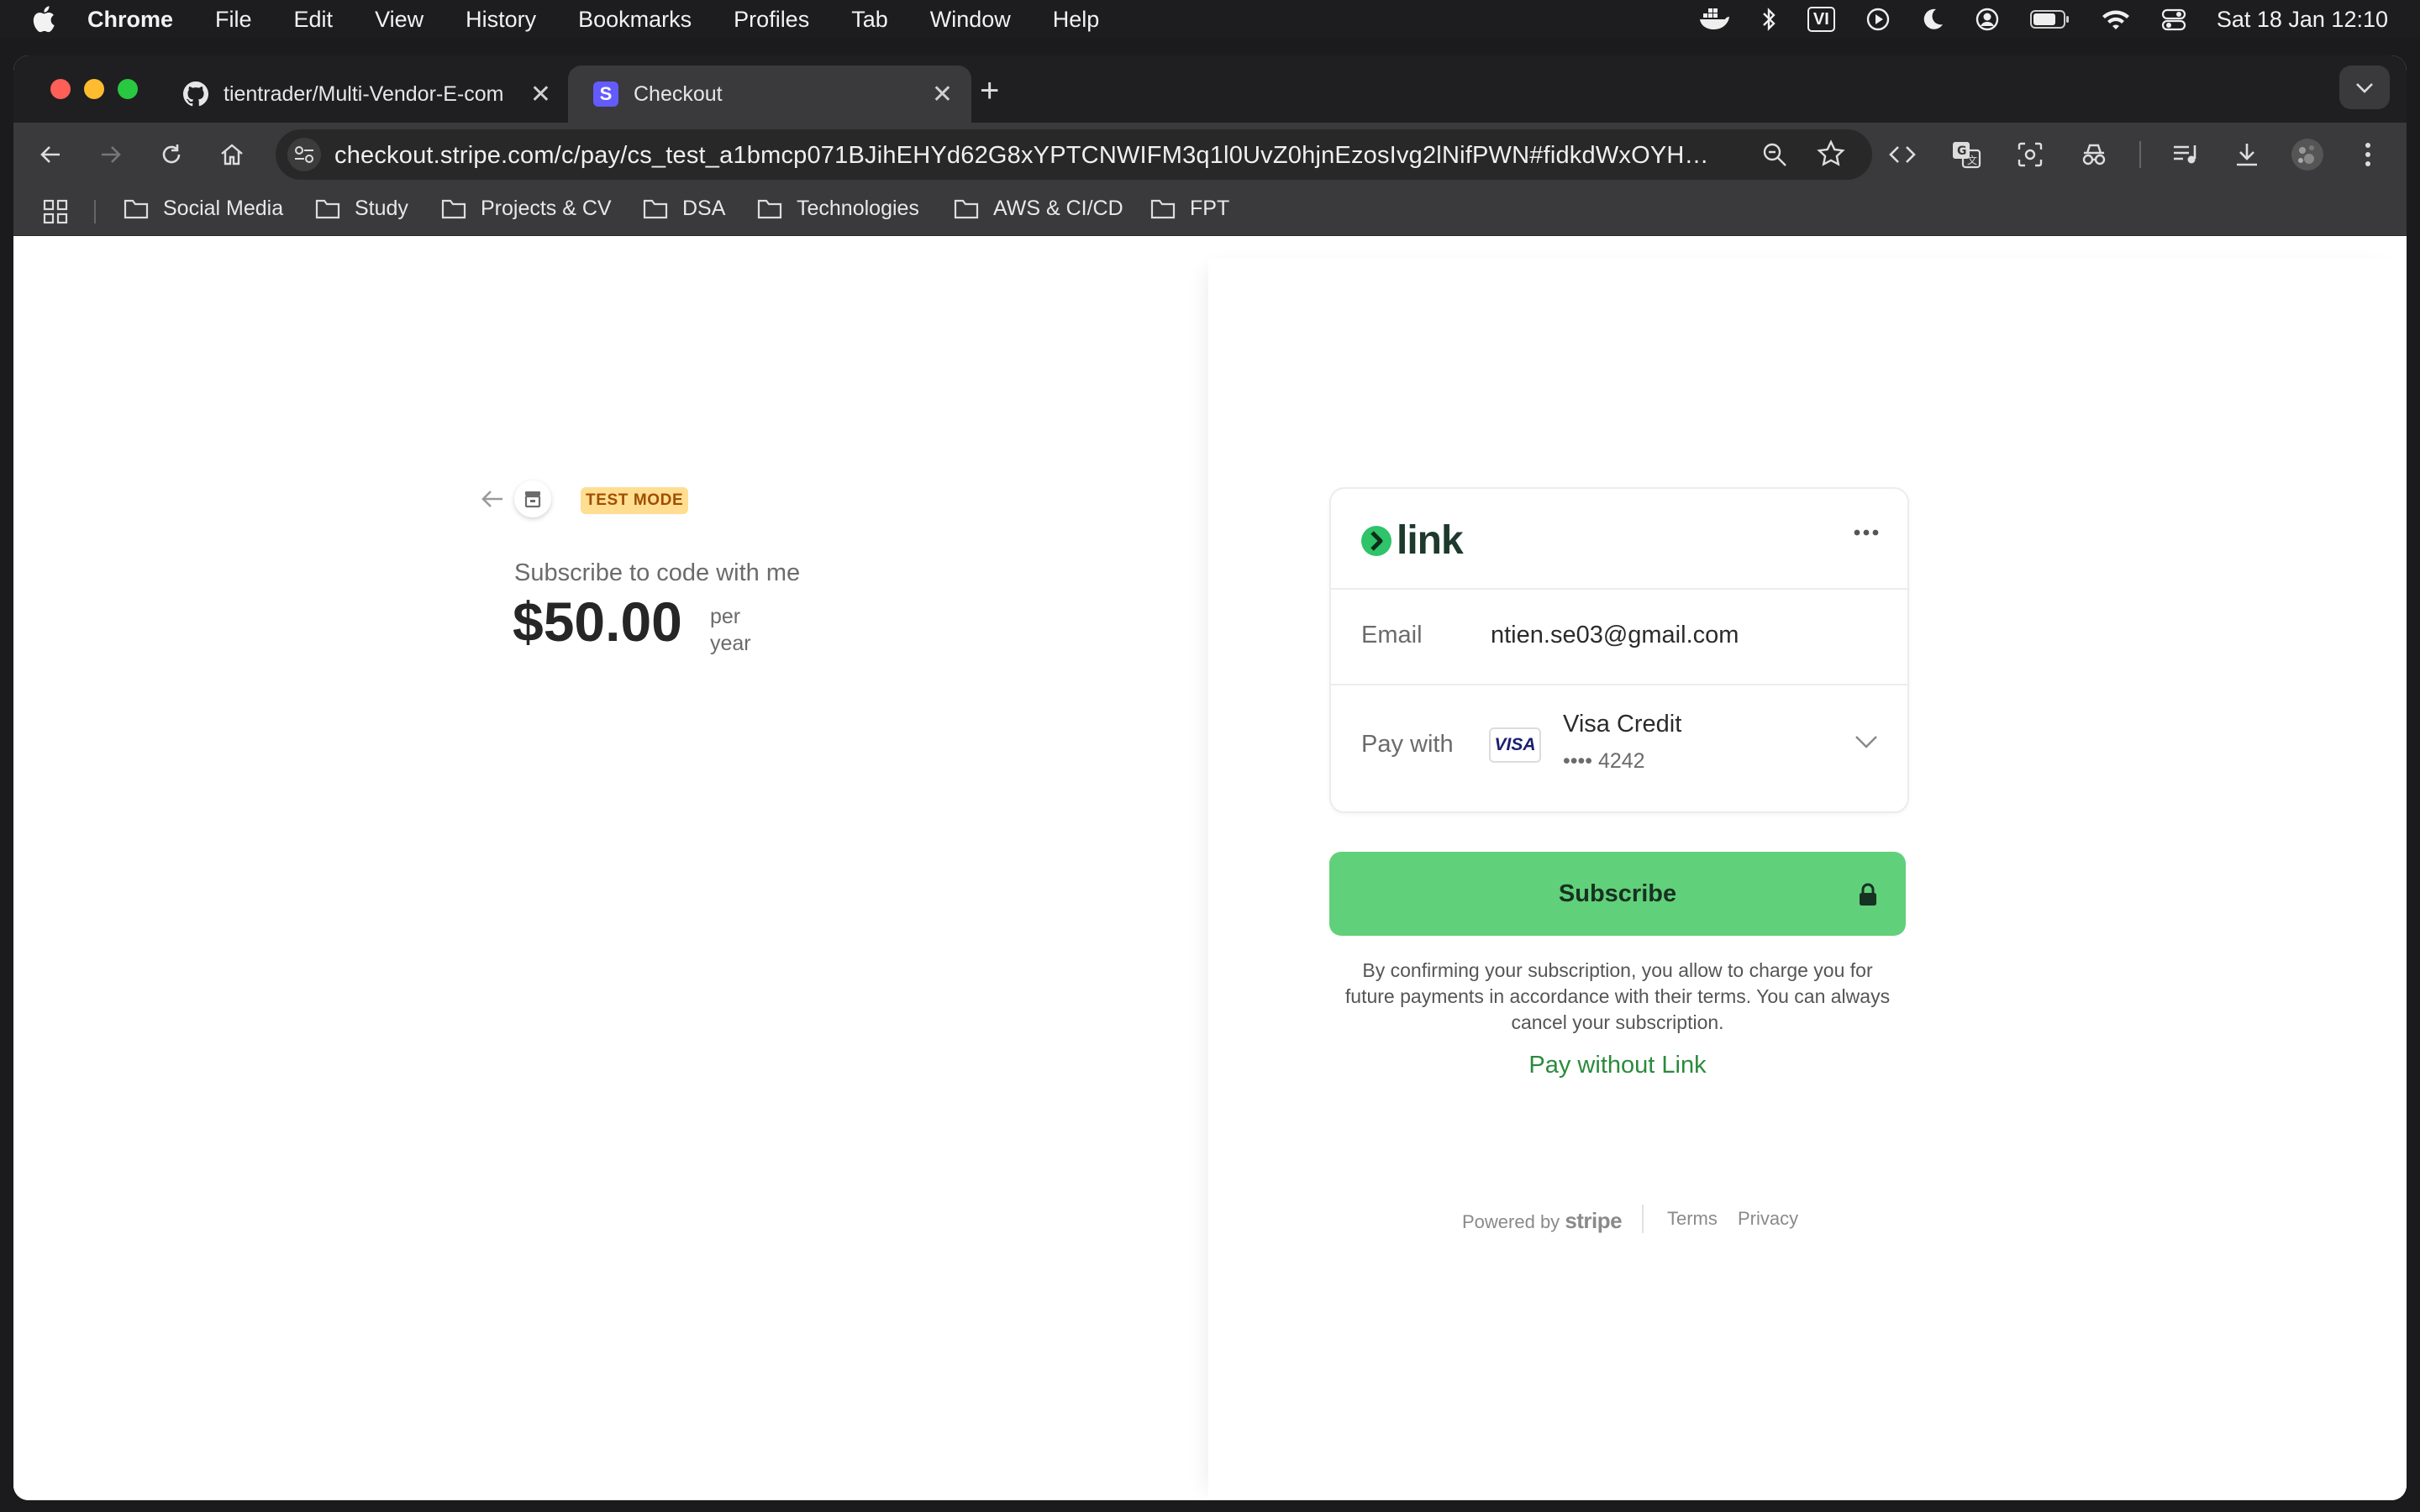 The height and width of the screenshot is (1512, 2420). I want to click on bookmark-star-icon, so click(1831, 155).